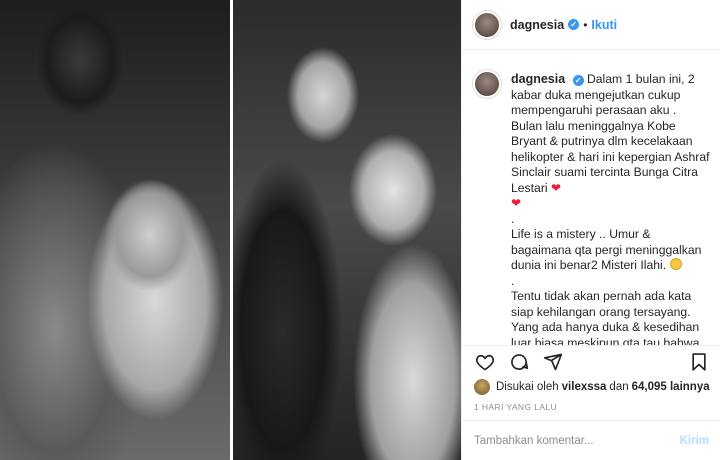 Image resolution: width=720 pixels, height=460 pixels. I want to click on bookmark-icon, so click(699, 362).